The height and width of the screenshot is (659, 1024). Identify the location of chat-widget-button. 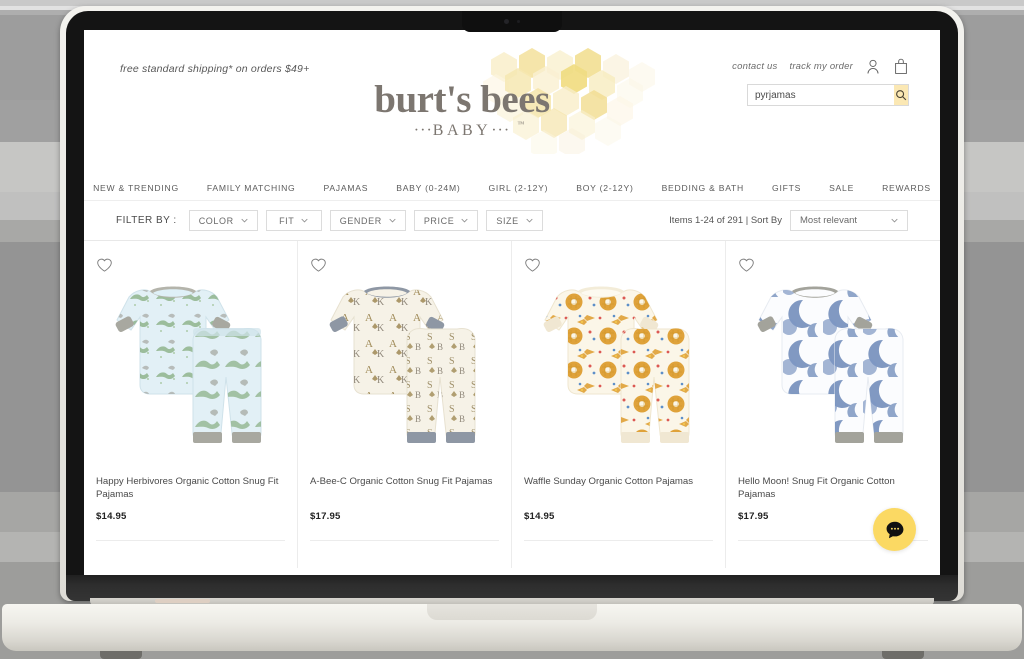
(894, 529).